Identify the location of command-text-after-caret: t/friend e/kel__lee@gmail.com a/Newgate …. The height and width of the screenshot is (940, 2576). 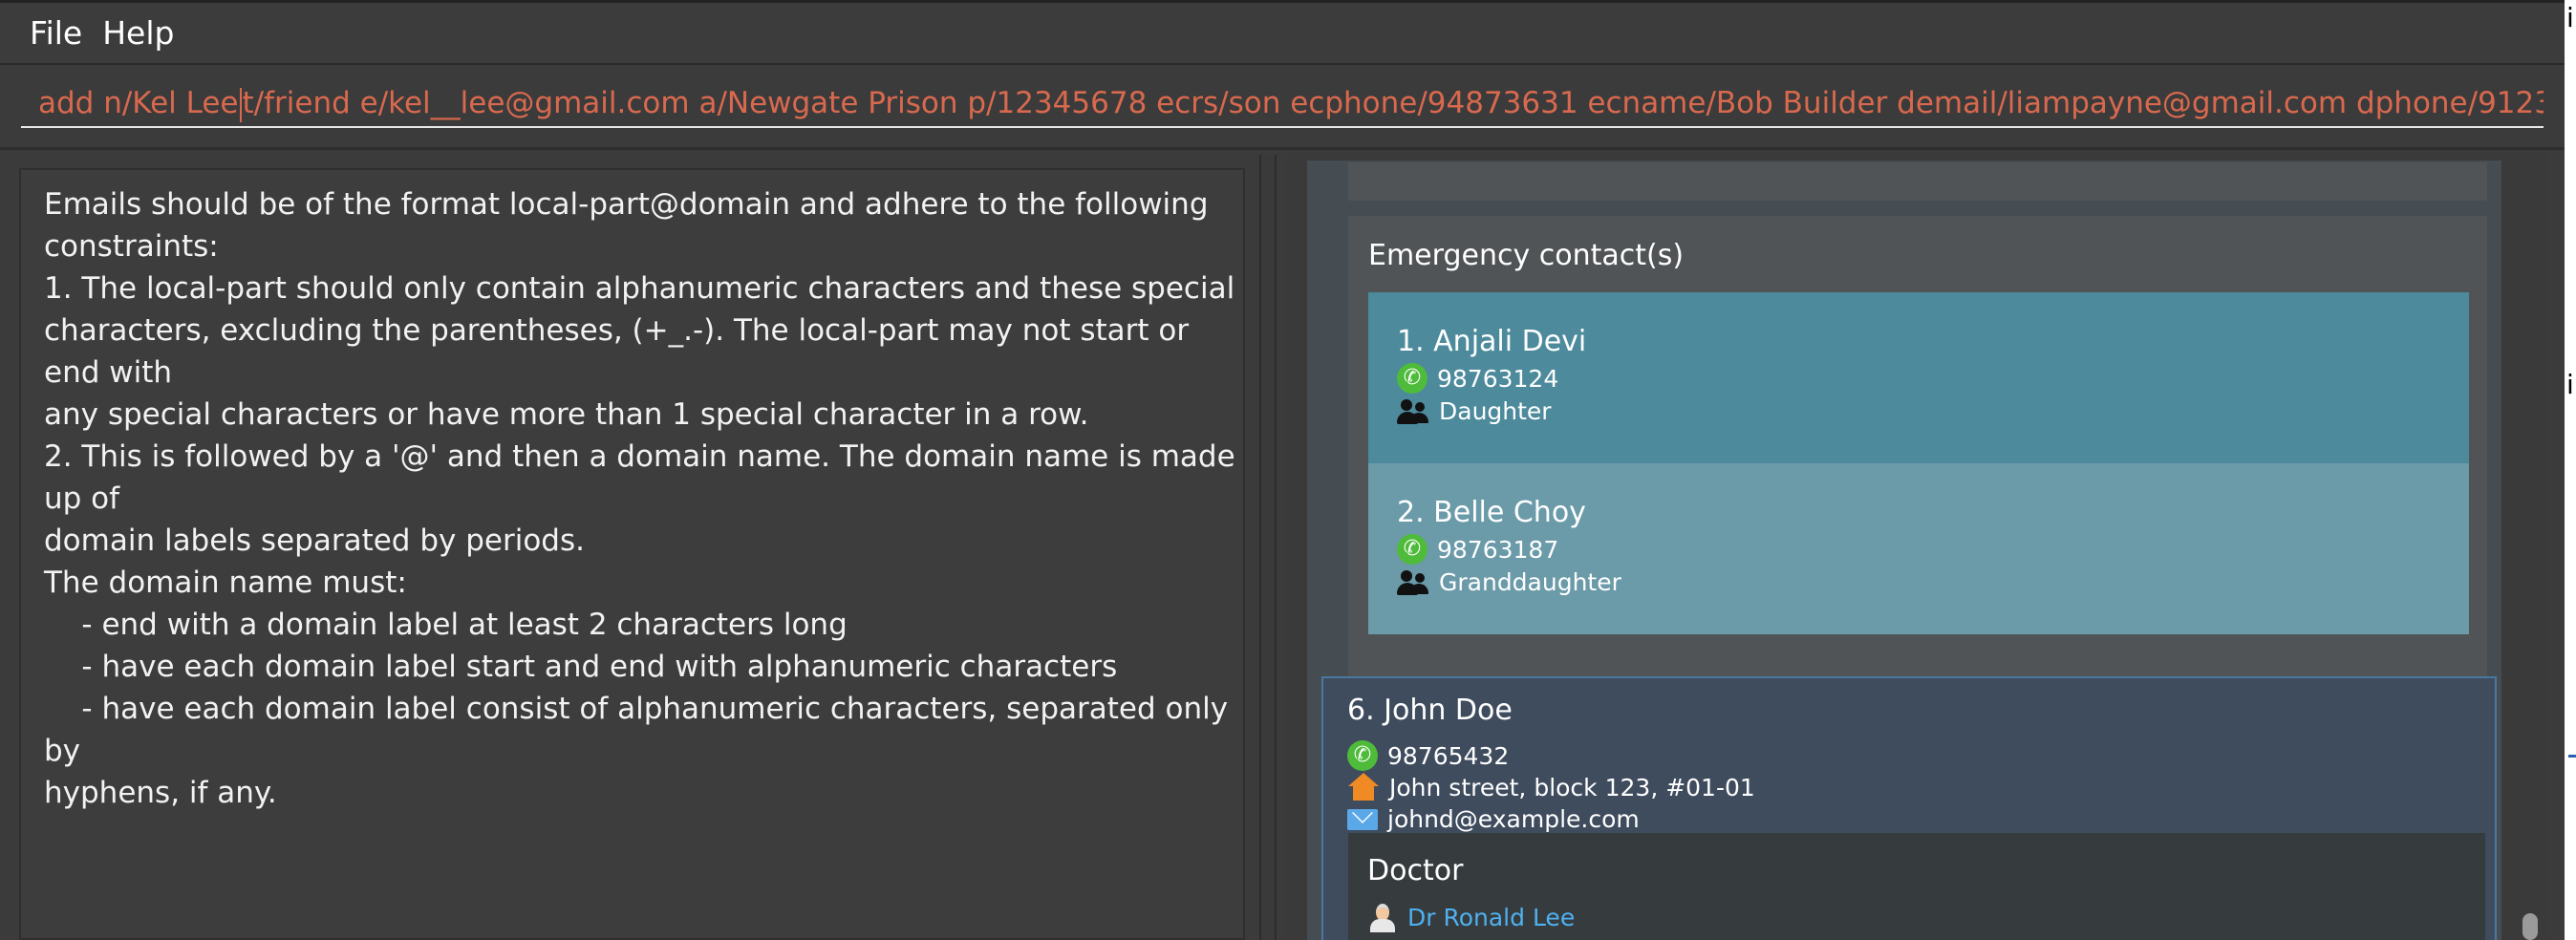
(1393, 103).